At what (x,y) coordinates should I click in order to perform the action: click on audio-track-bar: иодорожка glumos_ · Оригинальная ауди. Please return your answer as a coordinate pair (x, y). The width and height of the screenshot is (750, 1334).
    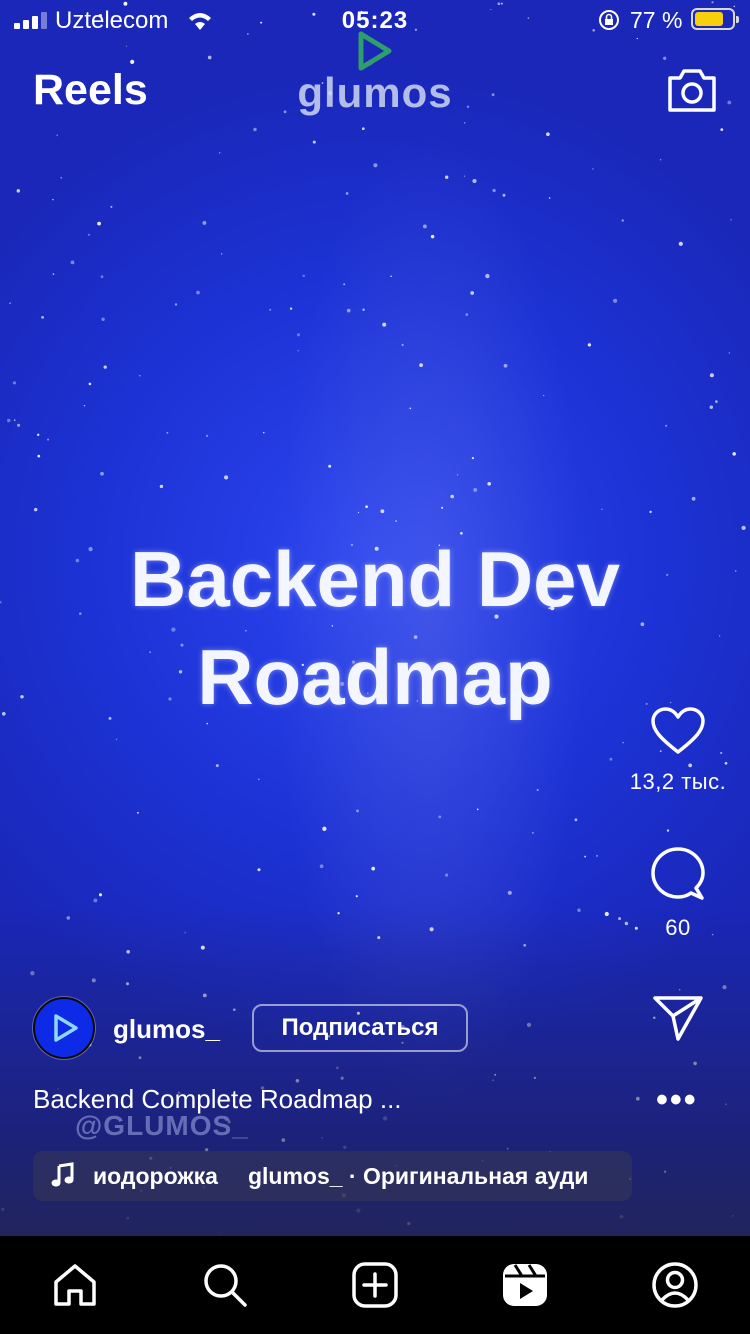
    Looking at the image, I should click on (332, 1176).